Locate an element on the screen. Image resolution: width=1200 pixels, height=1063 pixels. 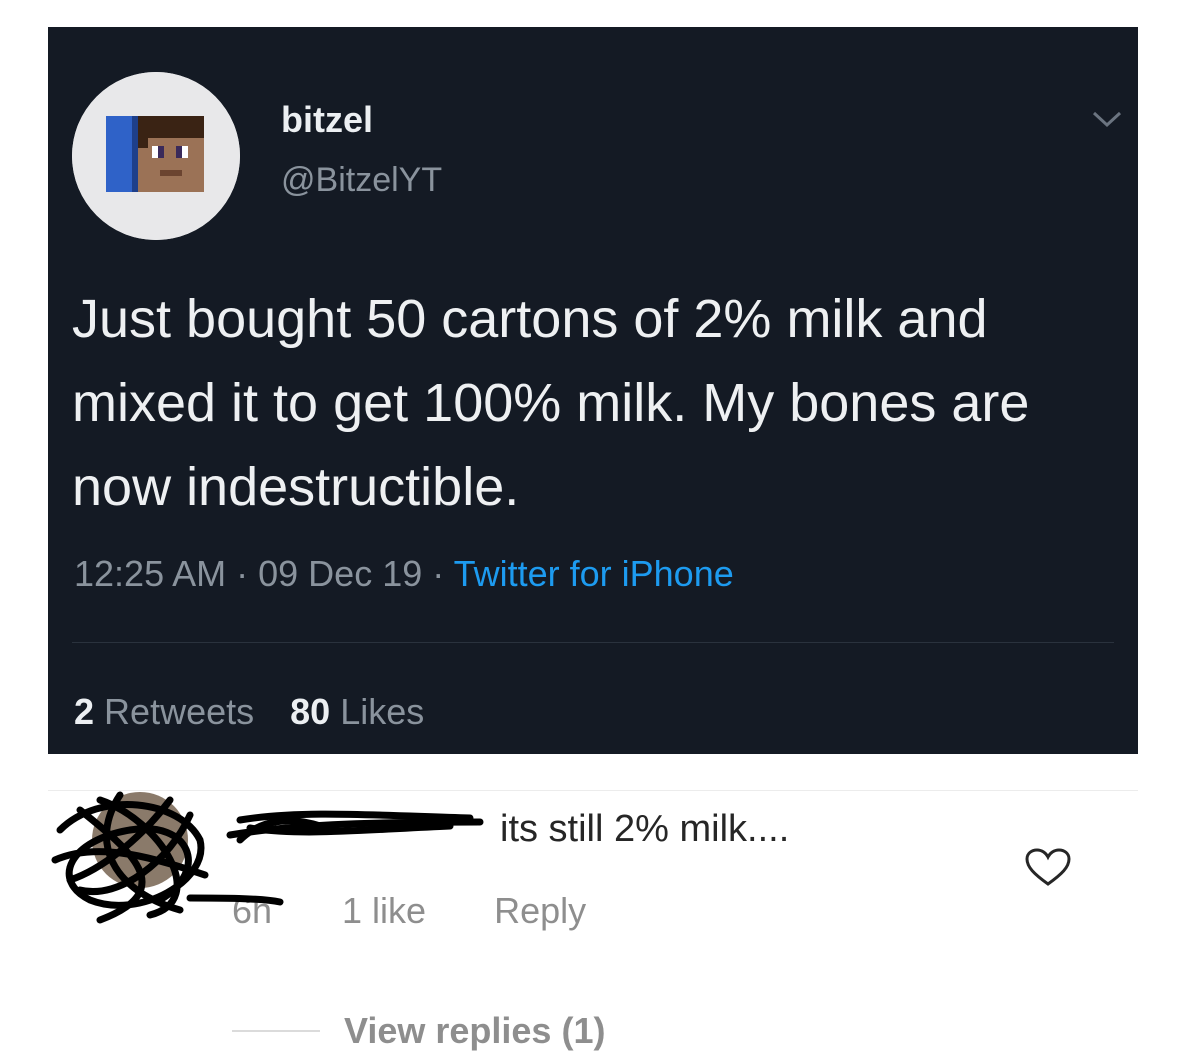
likes-label: Likes is located at coordinates (382, 711).